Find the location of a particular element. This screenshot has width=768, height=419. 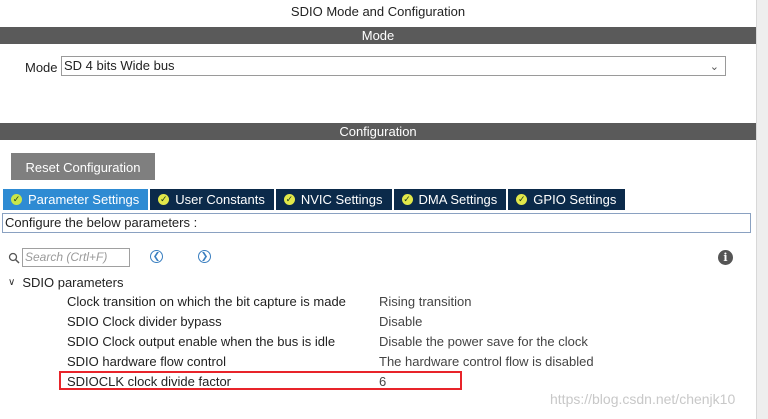

param-row: SDIO Clock divider bypass Disable is located at coordinates (367, 322).